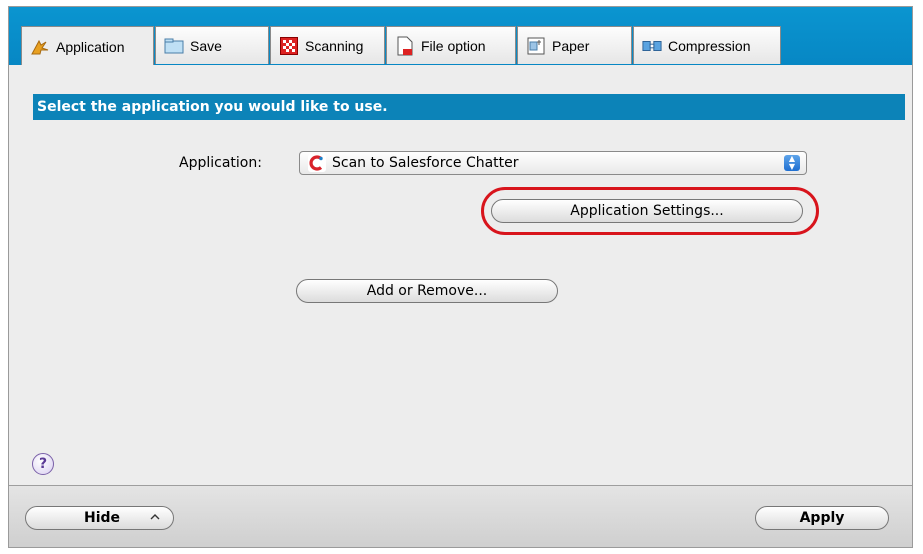  I want to click on tab-scanning: Scanning, so click(327, 45).